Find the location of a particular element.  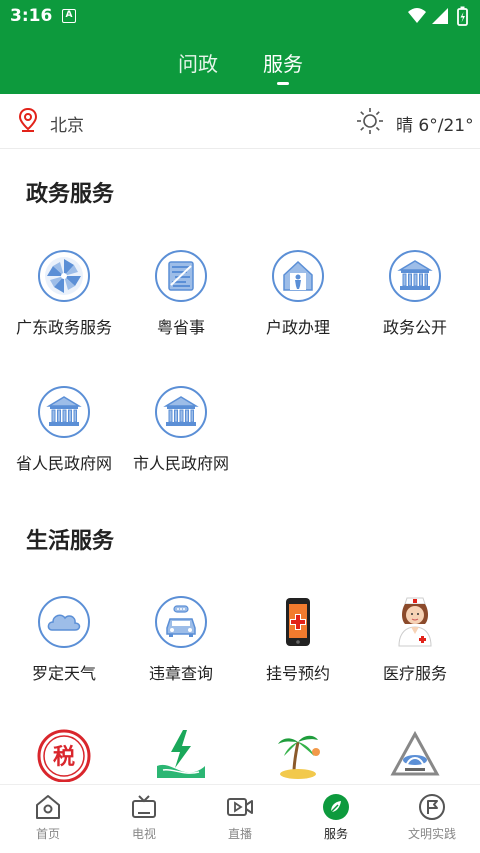

weather-text: 晴 6°/21° is located at coordinates (435, 126).